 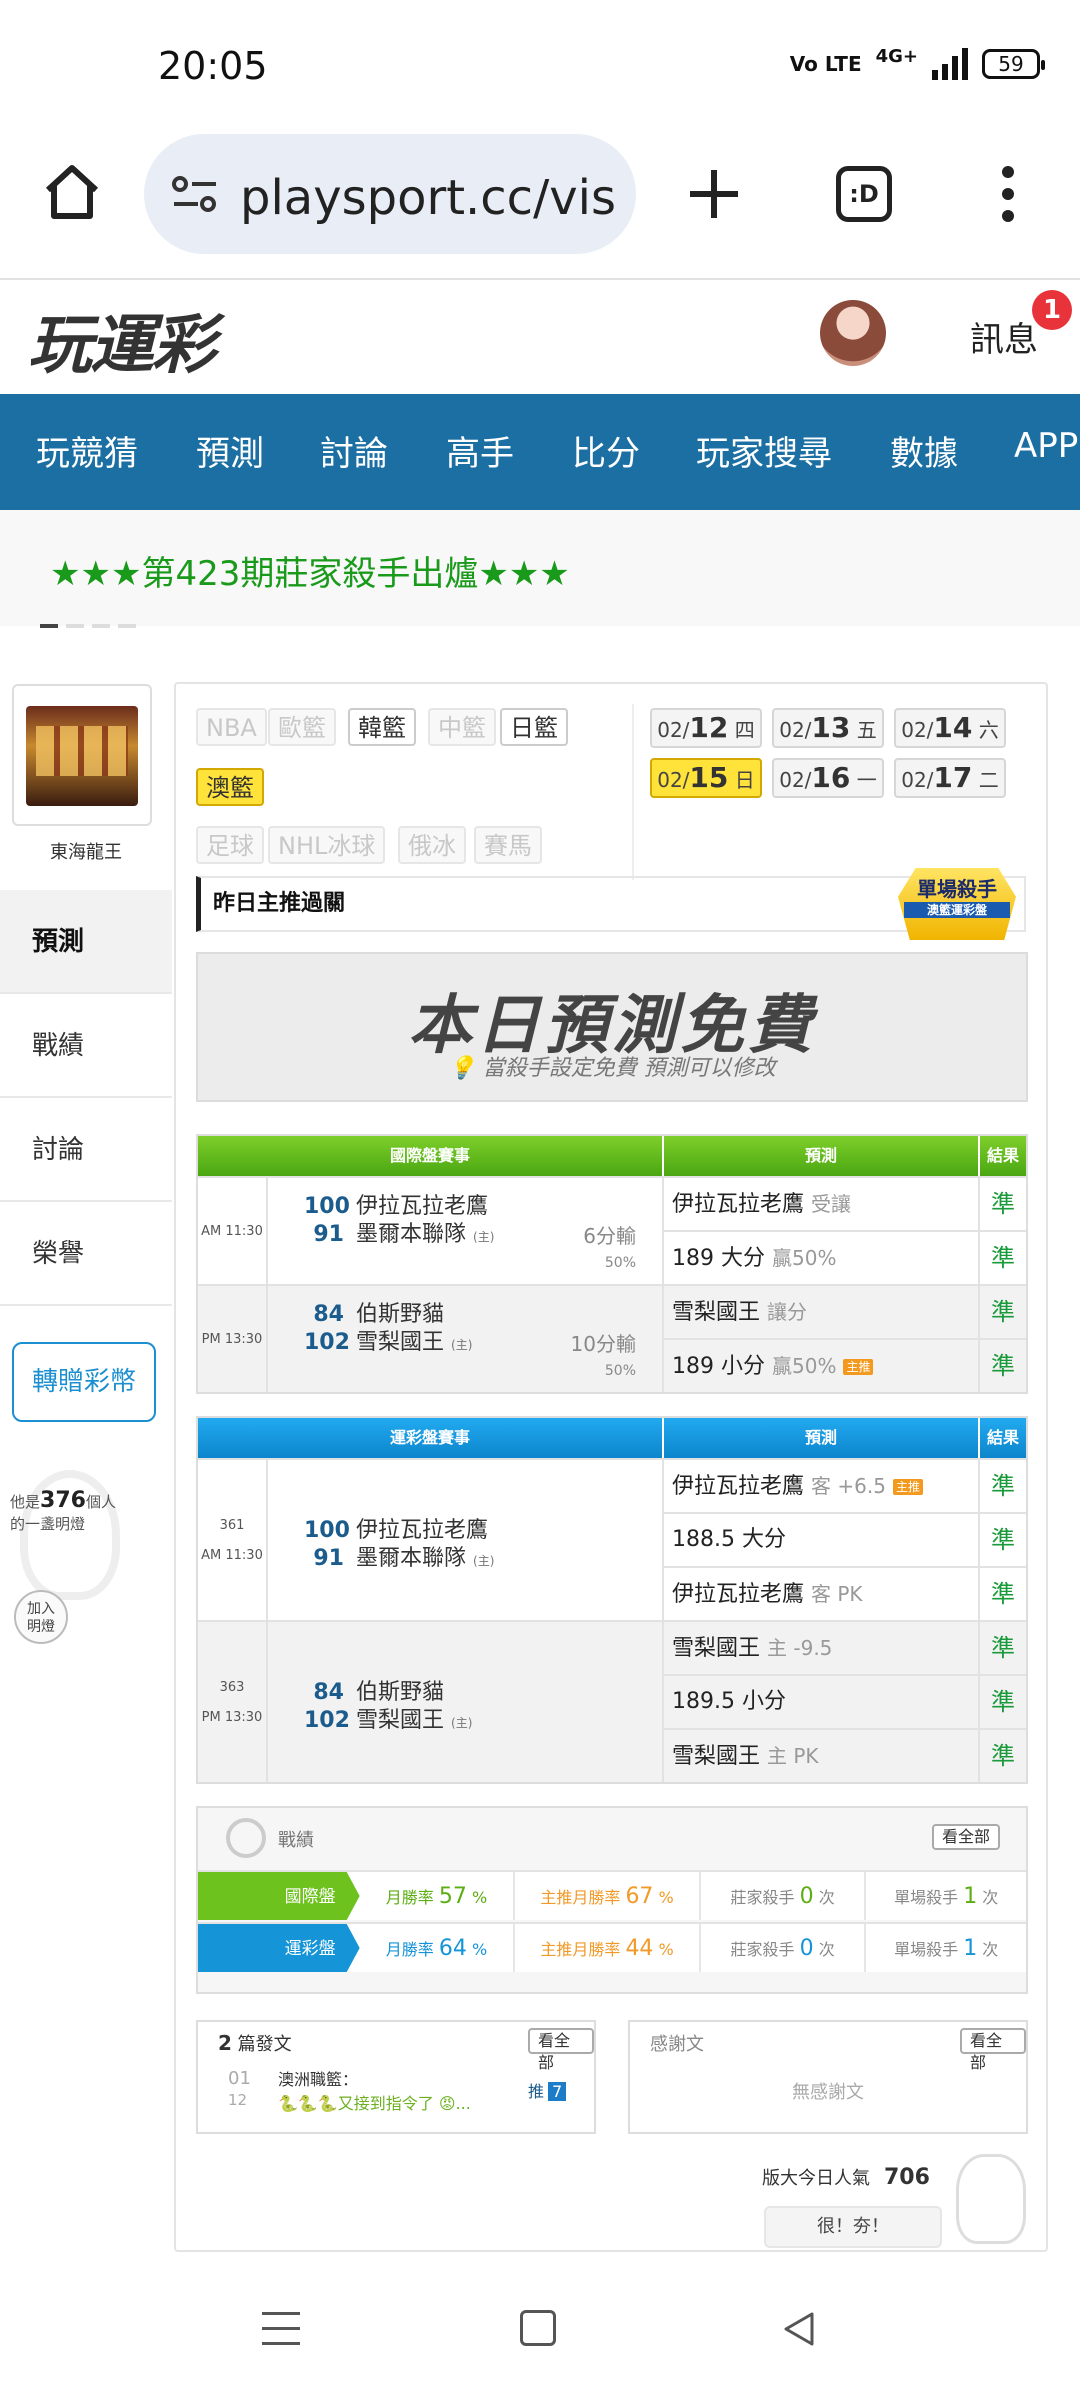 I want to click on game-time: PM 13:30, so click(x=233, y=1339).